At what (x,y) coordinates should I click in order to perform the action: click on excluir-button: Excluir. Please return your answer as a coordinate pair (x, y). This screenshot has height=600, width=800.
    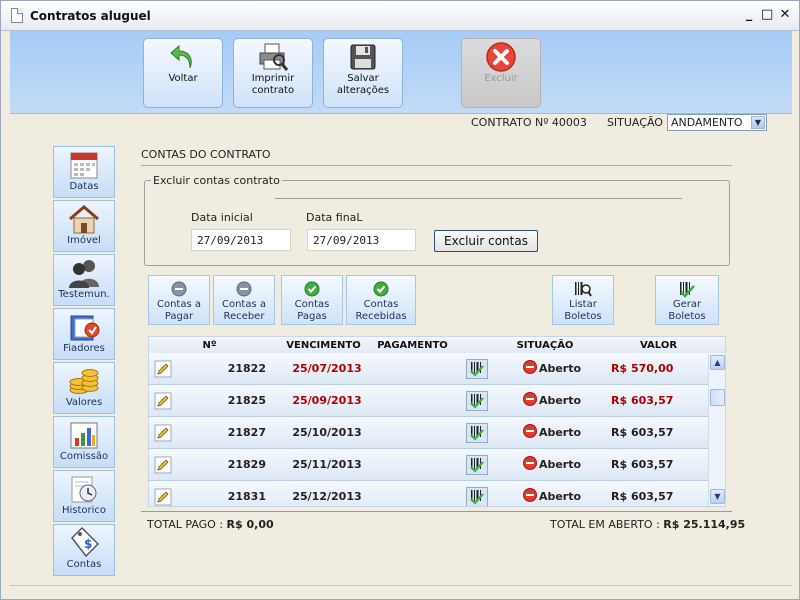
    Looking at the image, I should click on (501, 73).